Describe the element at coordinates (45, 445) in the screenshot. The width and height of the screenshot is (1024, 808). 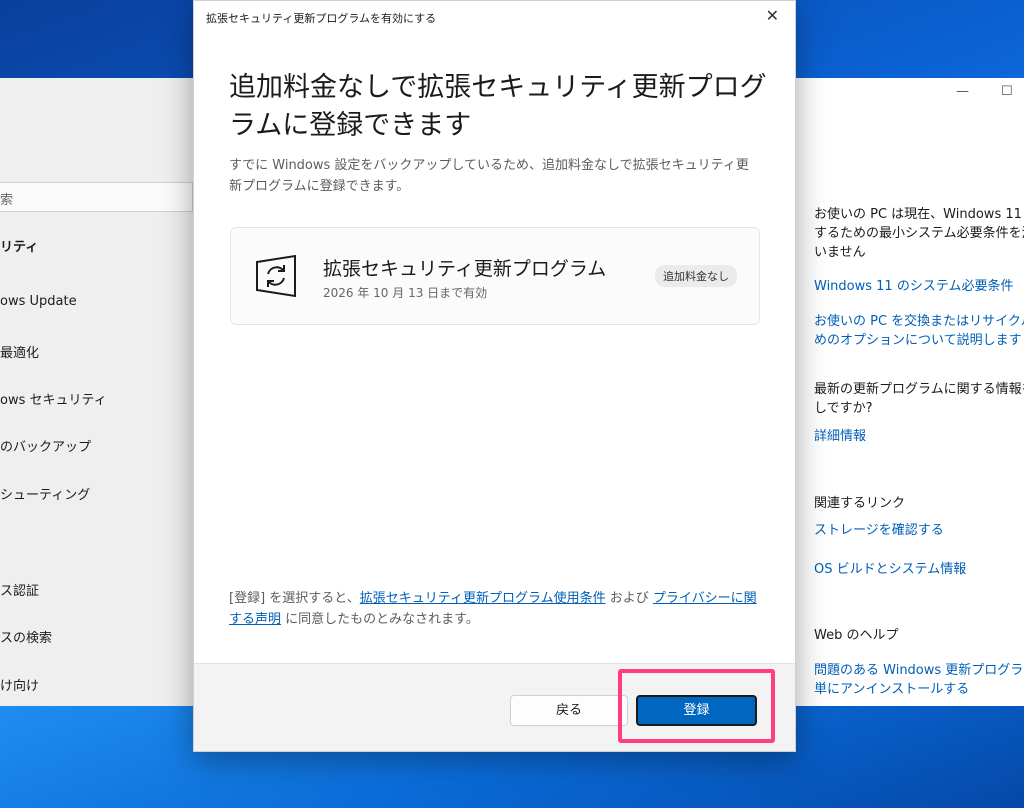
I see `nav-item-backup: のバックアップ` at that location.